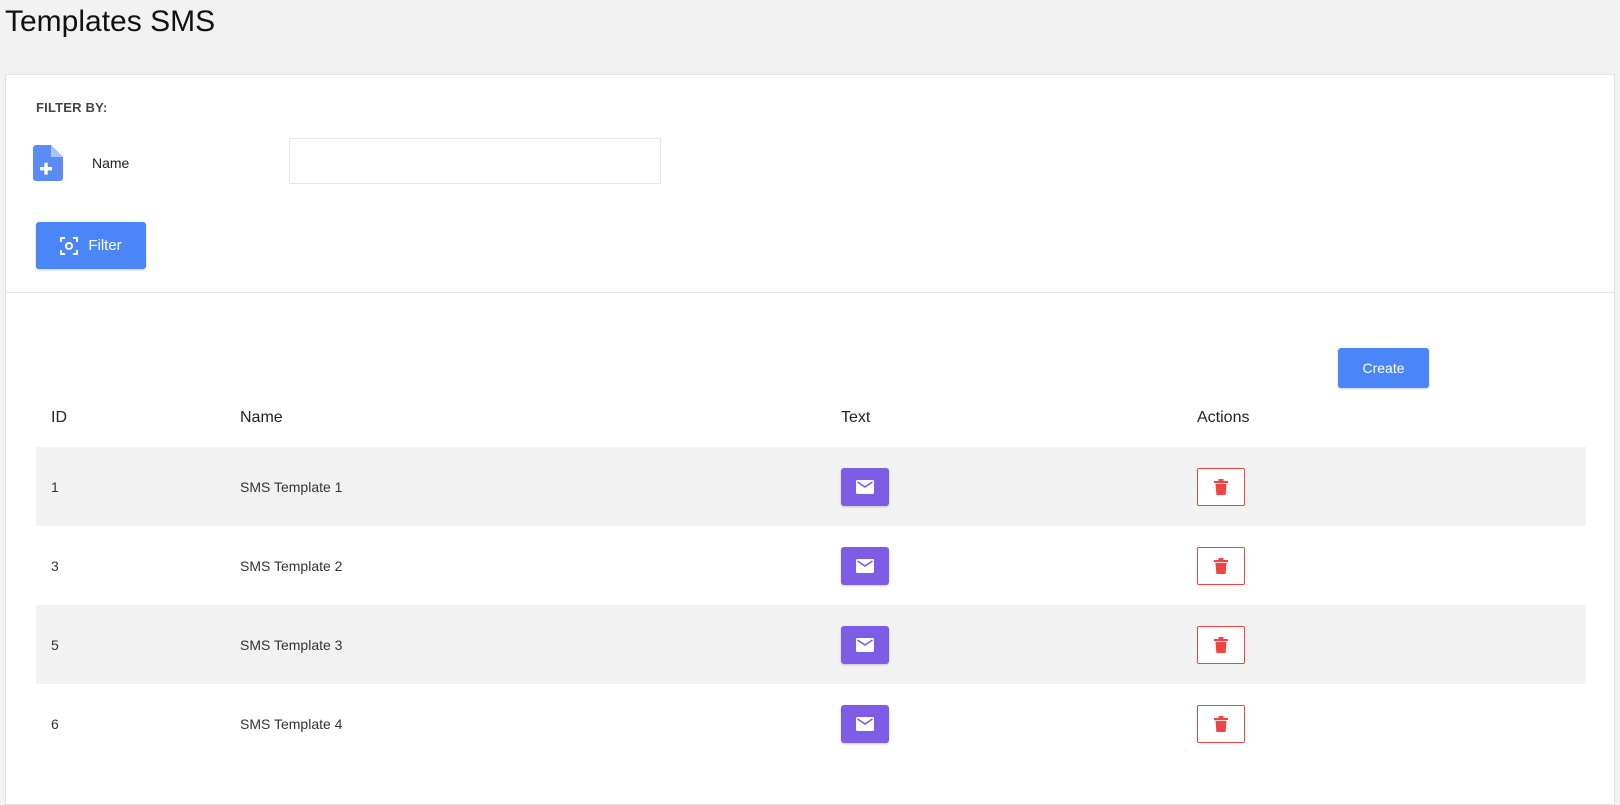 The height and width of the screenshot is (805, 1620). I want to click on table-row: 5 SMS Template 3, so click(811, 644).